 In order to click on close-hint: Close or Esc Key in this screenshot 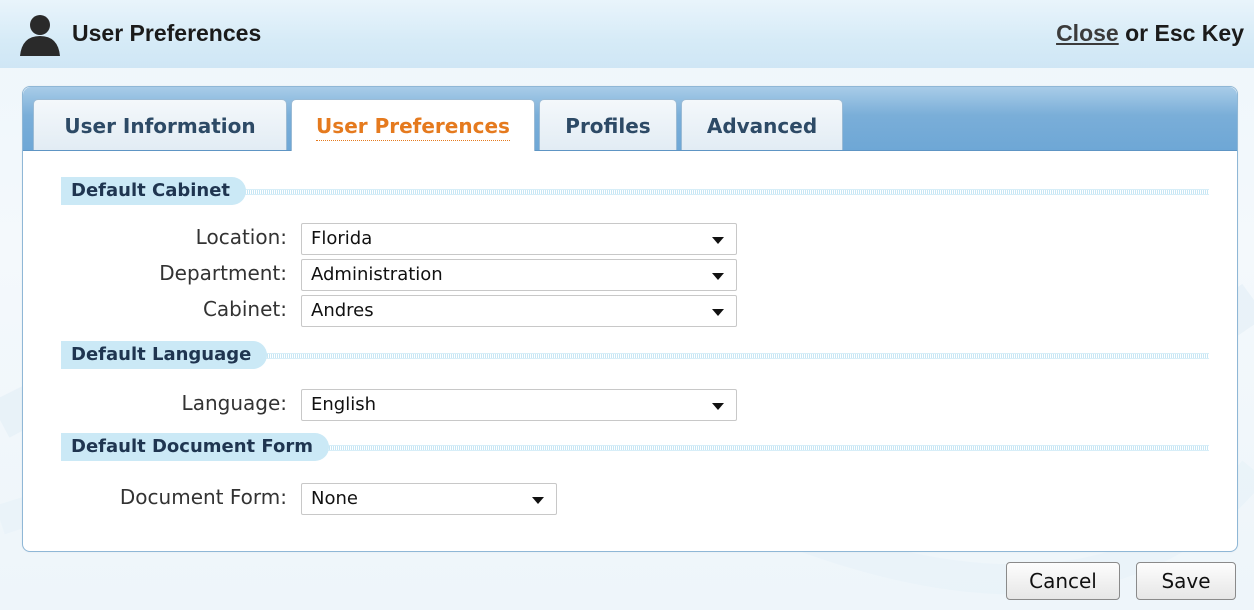, I will do `click(1150, 33)`.